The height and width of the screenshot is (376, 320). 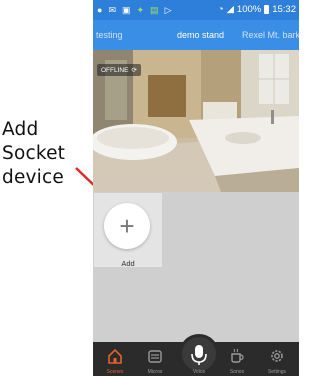 What do you see at coordinates (115, 70) in the screenshot?
I see `offline-label: OFFLINE` at bounding box center [115, 70].